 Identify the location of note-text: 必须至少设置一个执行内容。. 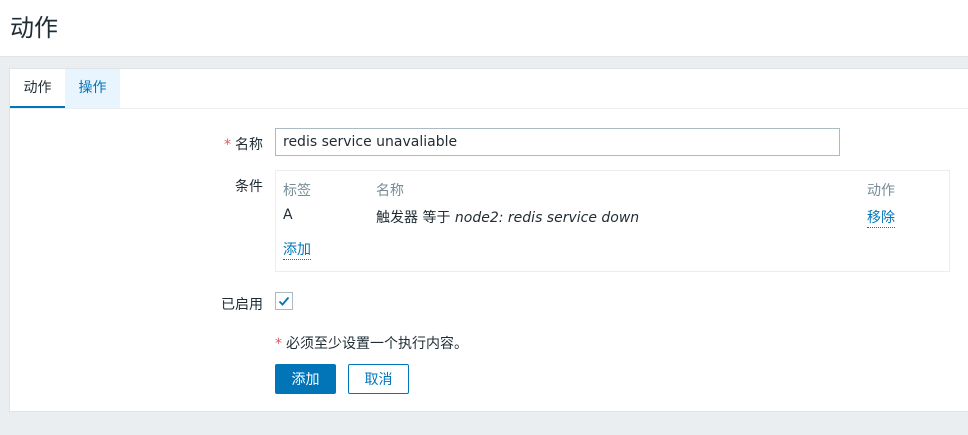
(377, 344).